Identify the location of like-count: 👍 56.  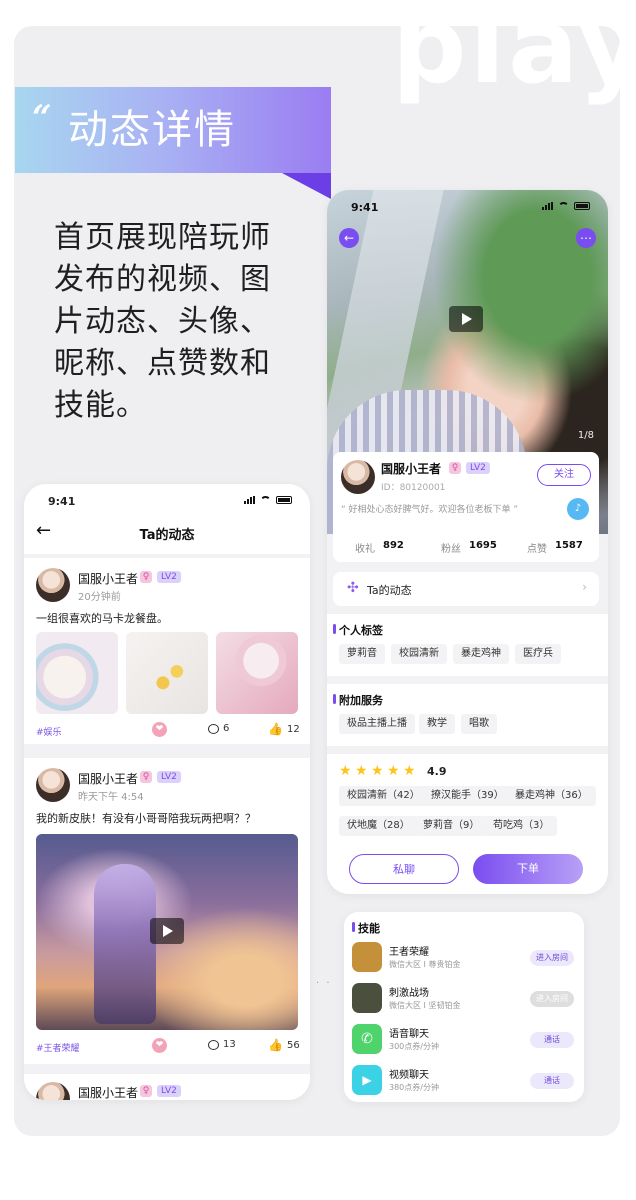
(284, 1045).